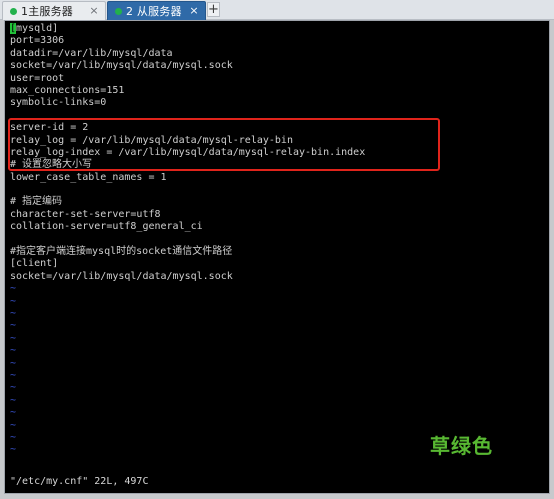 The width and height of the screenshot is (554, 499). What do you see at coordinates (224, 144) in the screenshot?
I see `highlight-annotation-box` at bounding box center [224, 144].